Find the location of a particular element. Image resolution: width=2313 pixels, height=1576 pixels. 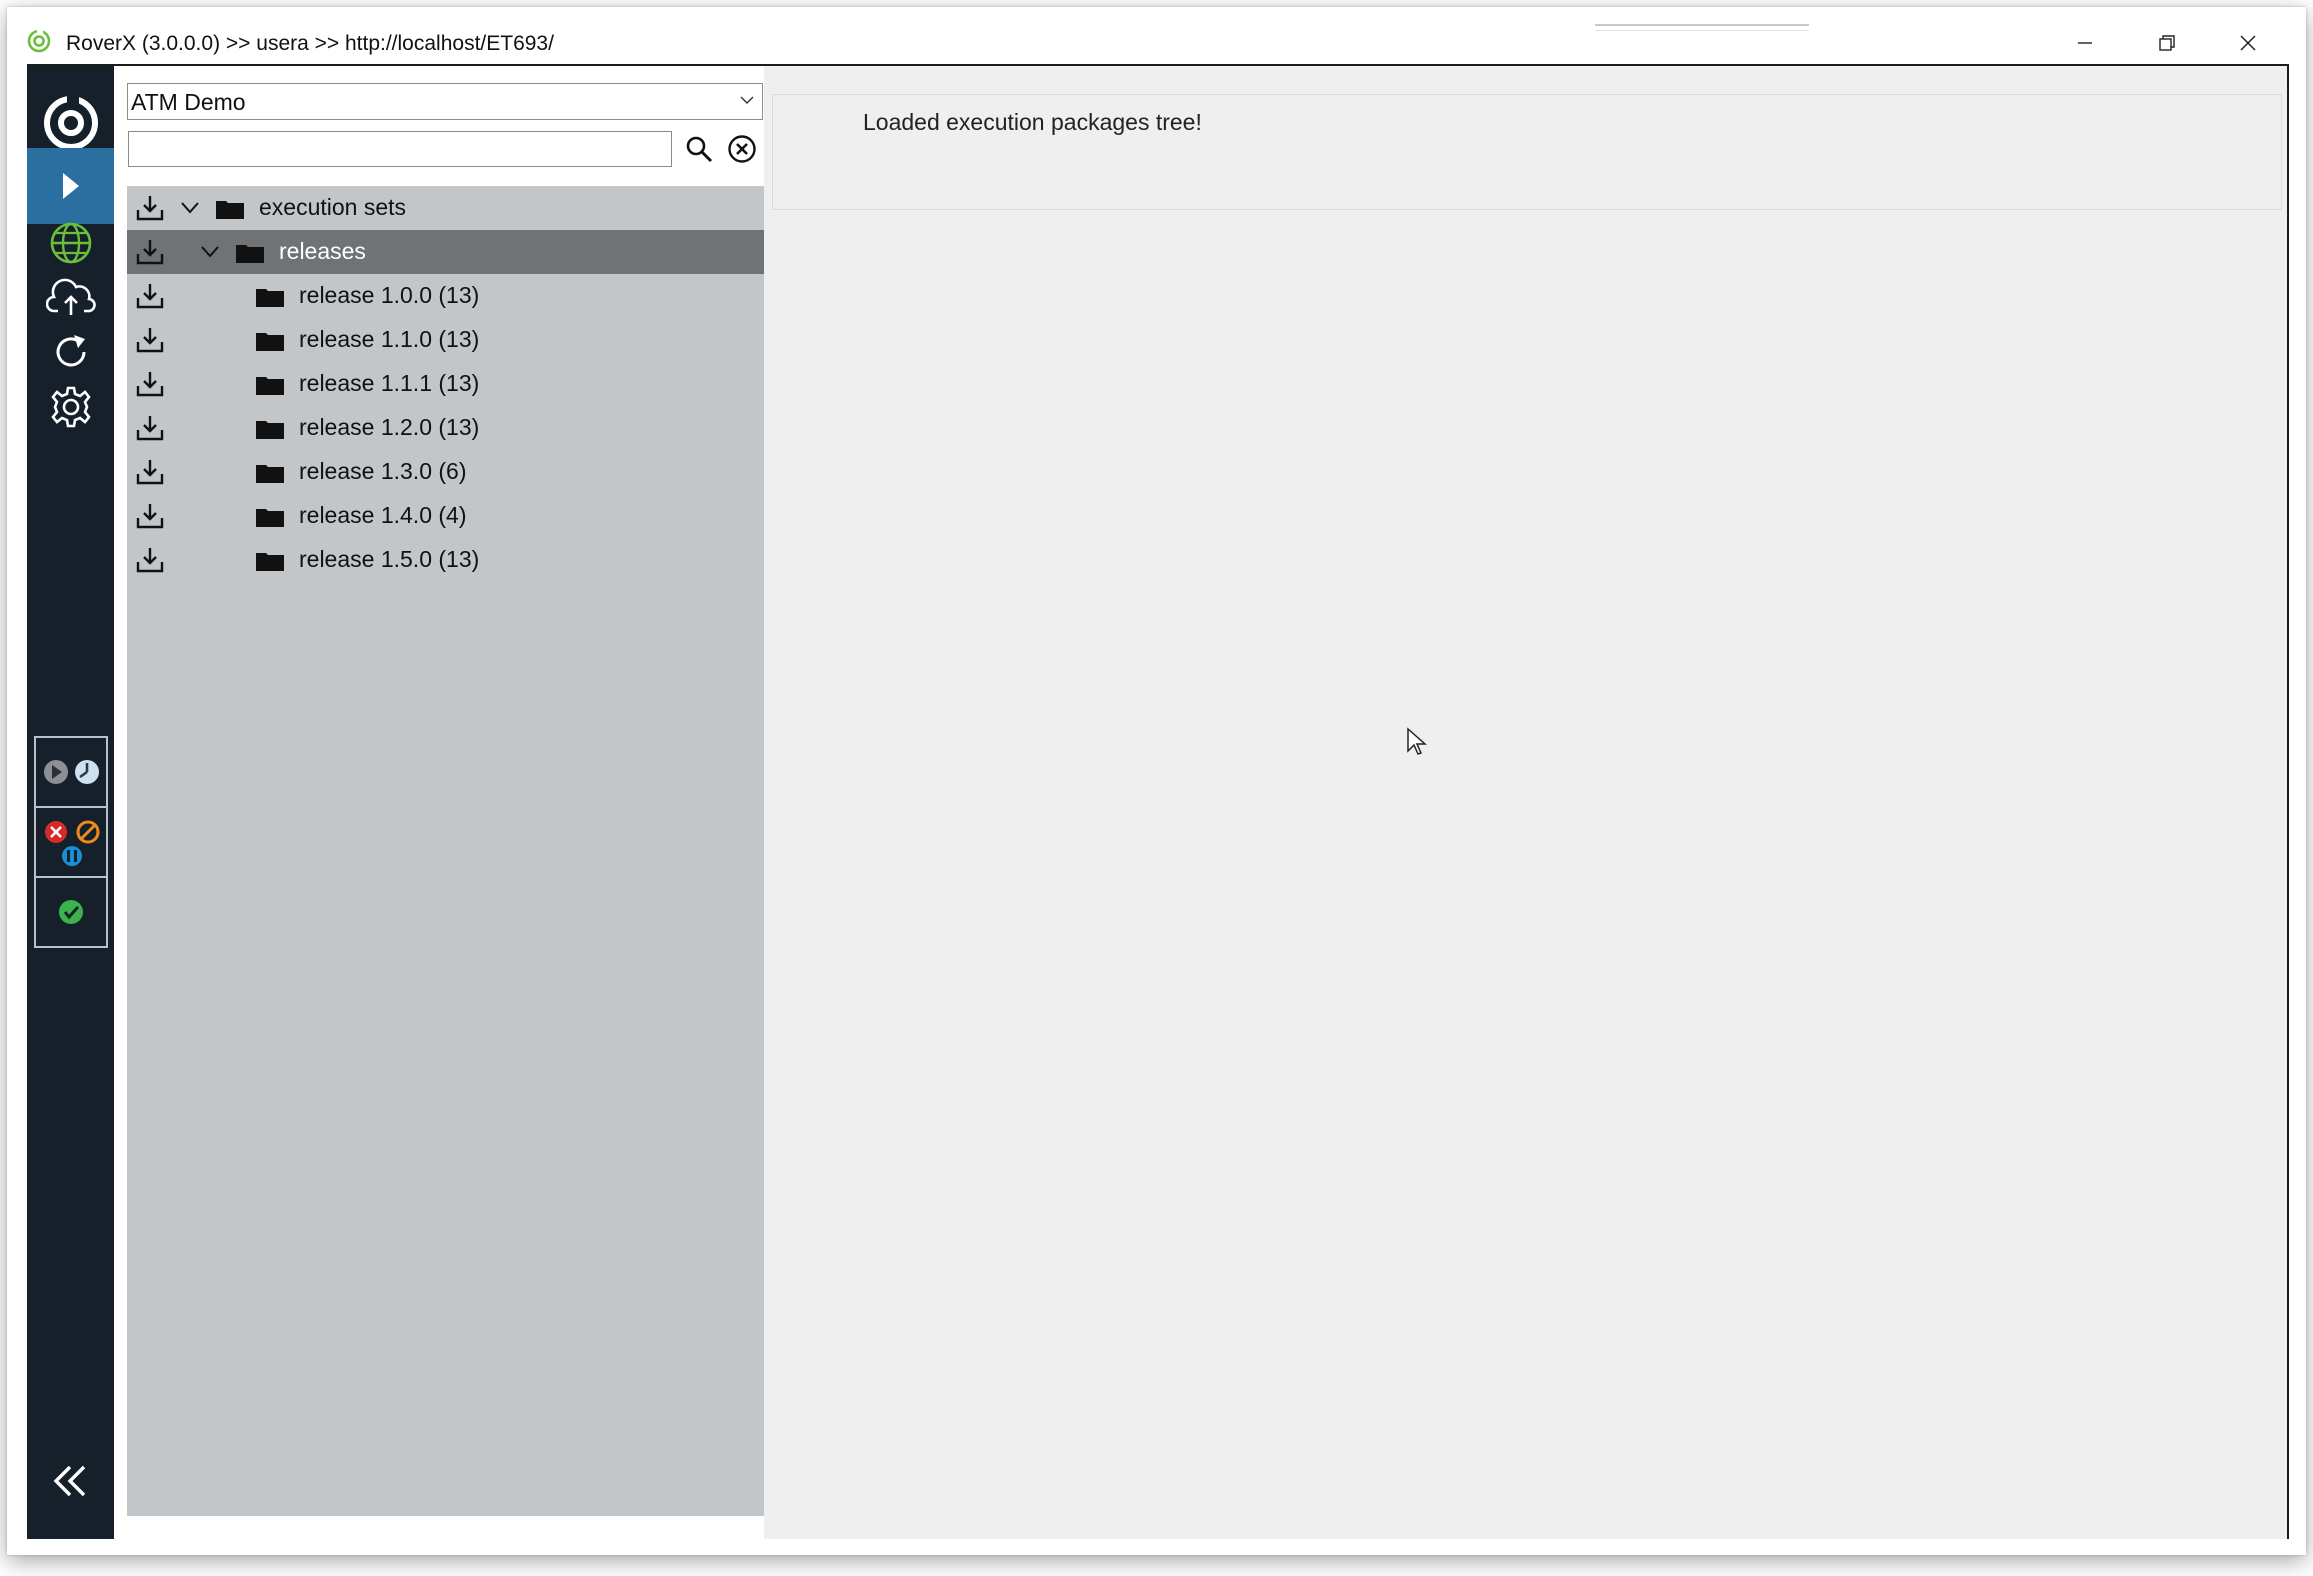

pending-running-icon is located at coordinates (71, 772).